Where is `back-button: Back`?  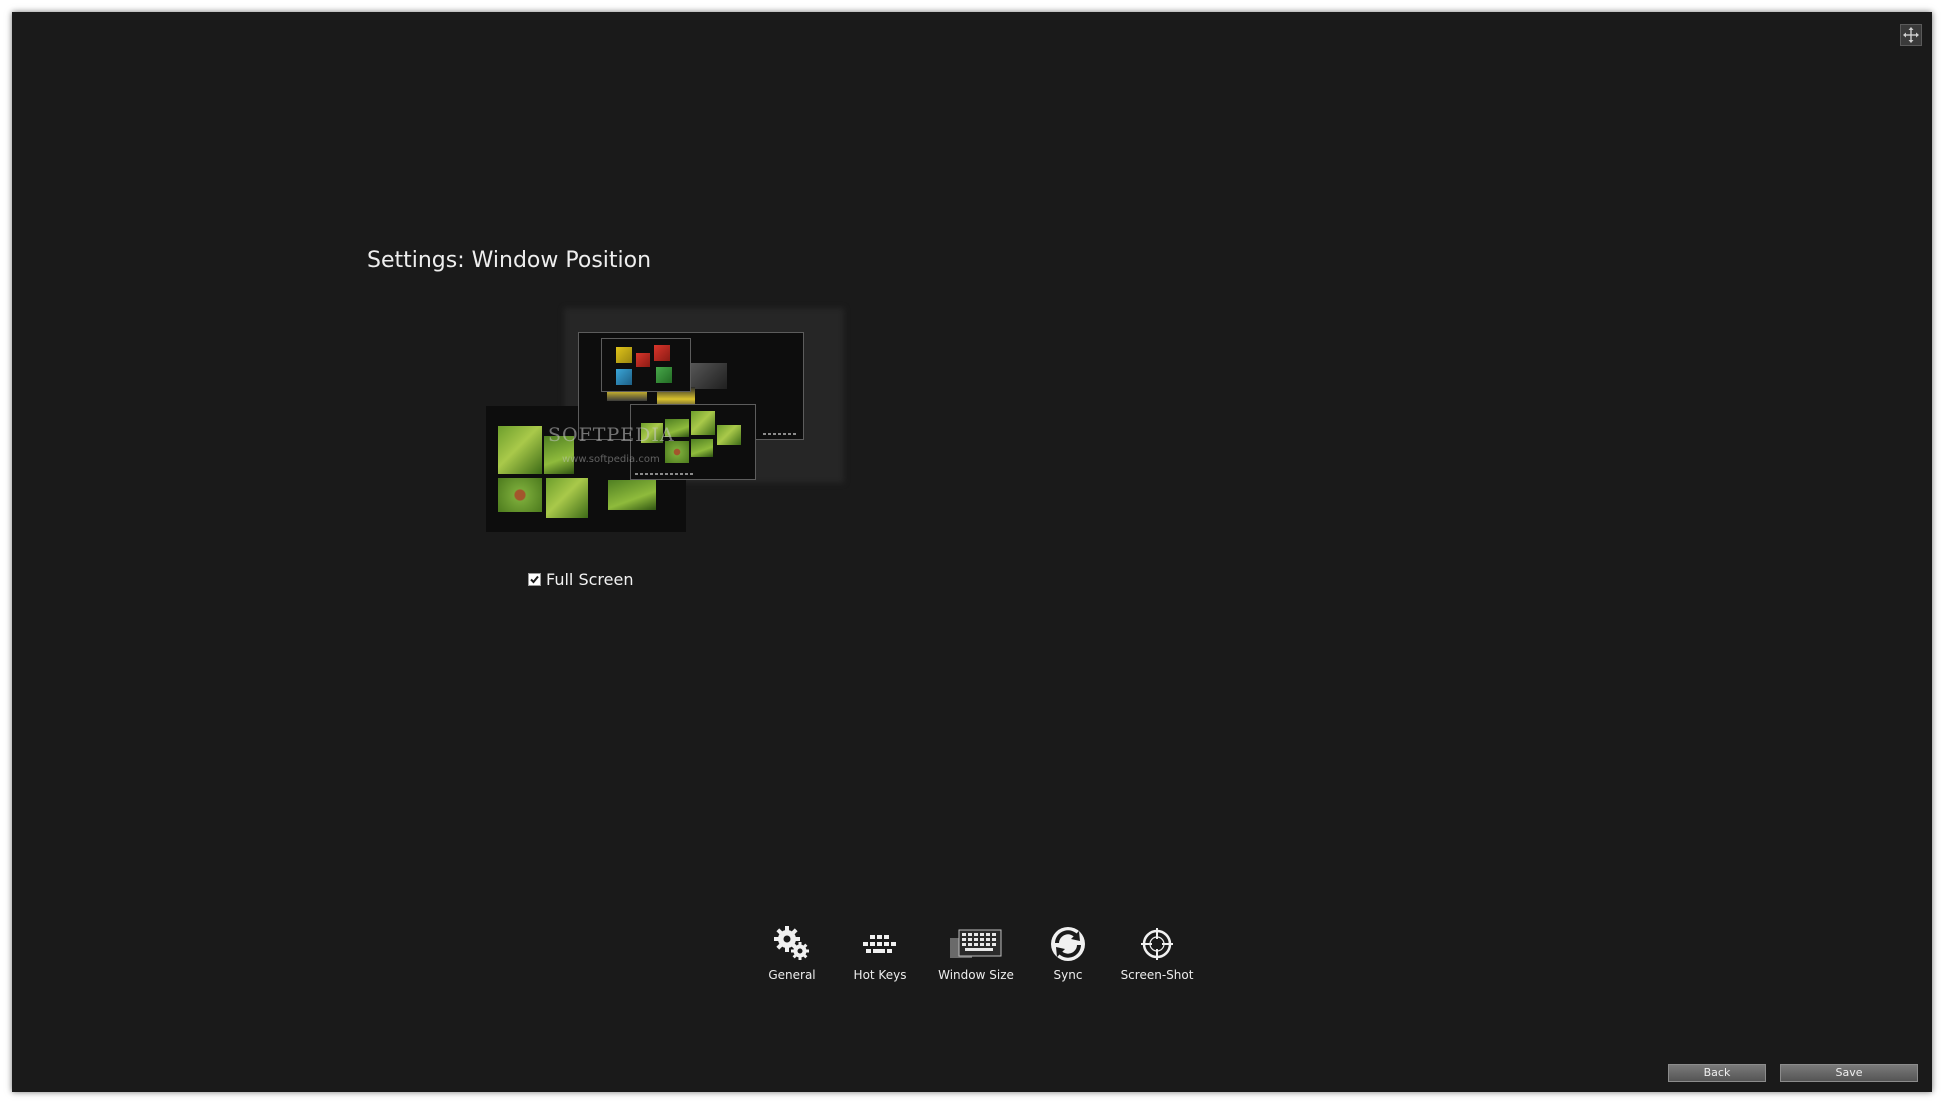 back-button: Back is located at coordinates (1717, 1073).